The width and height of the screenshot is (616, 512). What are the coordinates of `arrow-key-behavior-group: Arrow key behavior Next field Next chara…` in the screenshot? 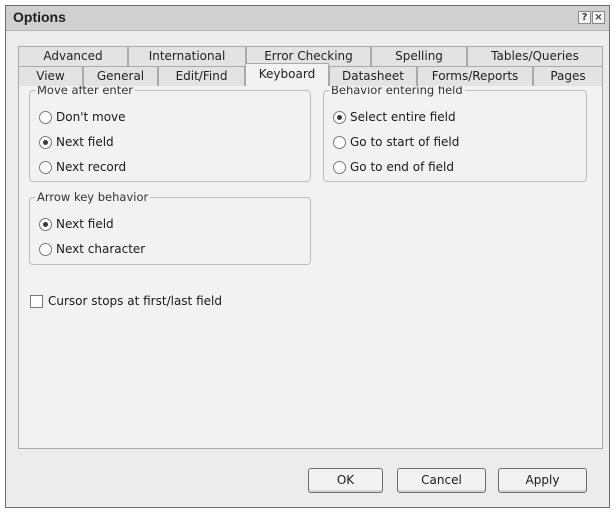 It's located at (170, 227).